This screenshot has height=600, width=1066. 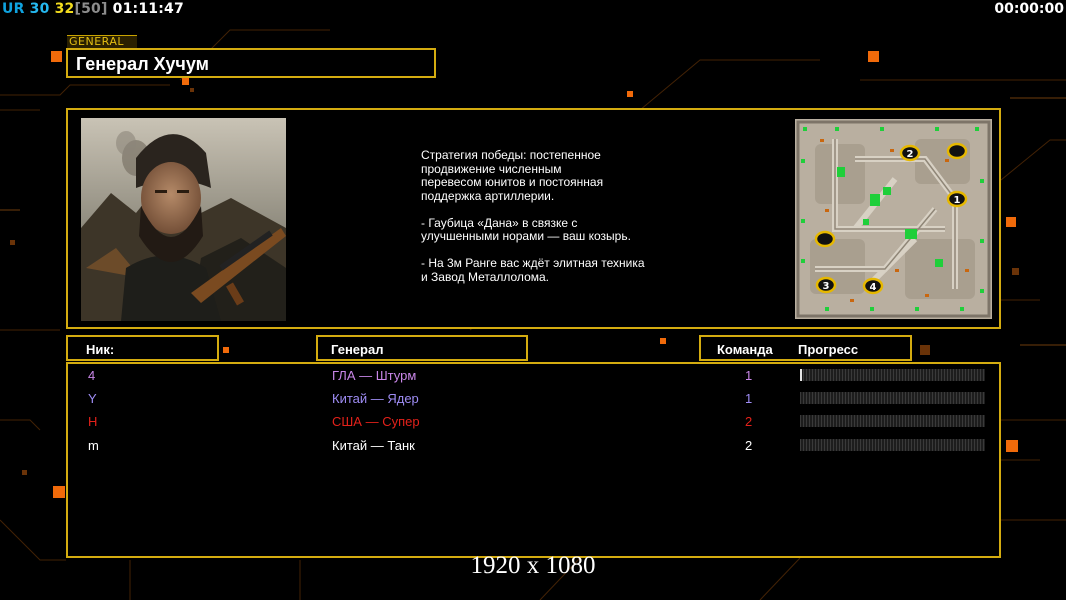 I want to click on countdown-timer: 00:00:00, so click(x=1029, y=9).